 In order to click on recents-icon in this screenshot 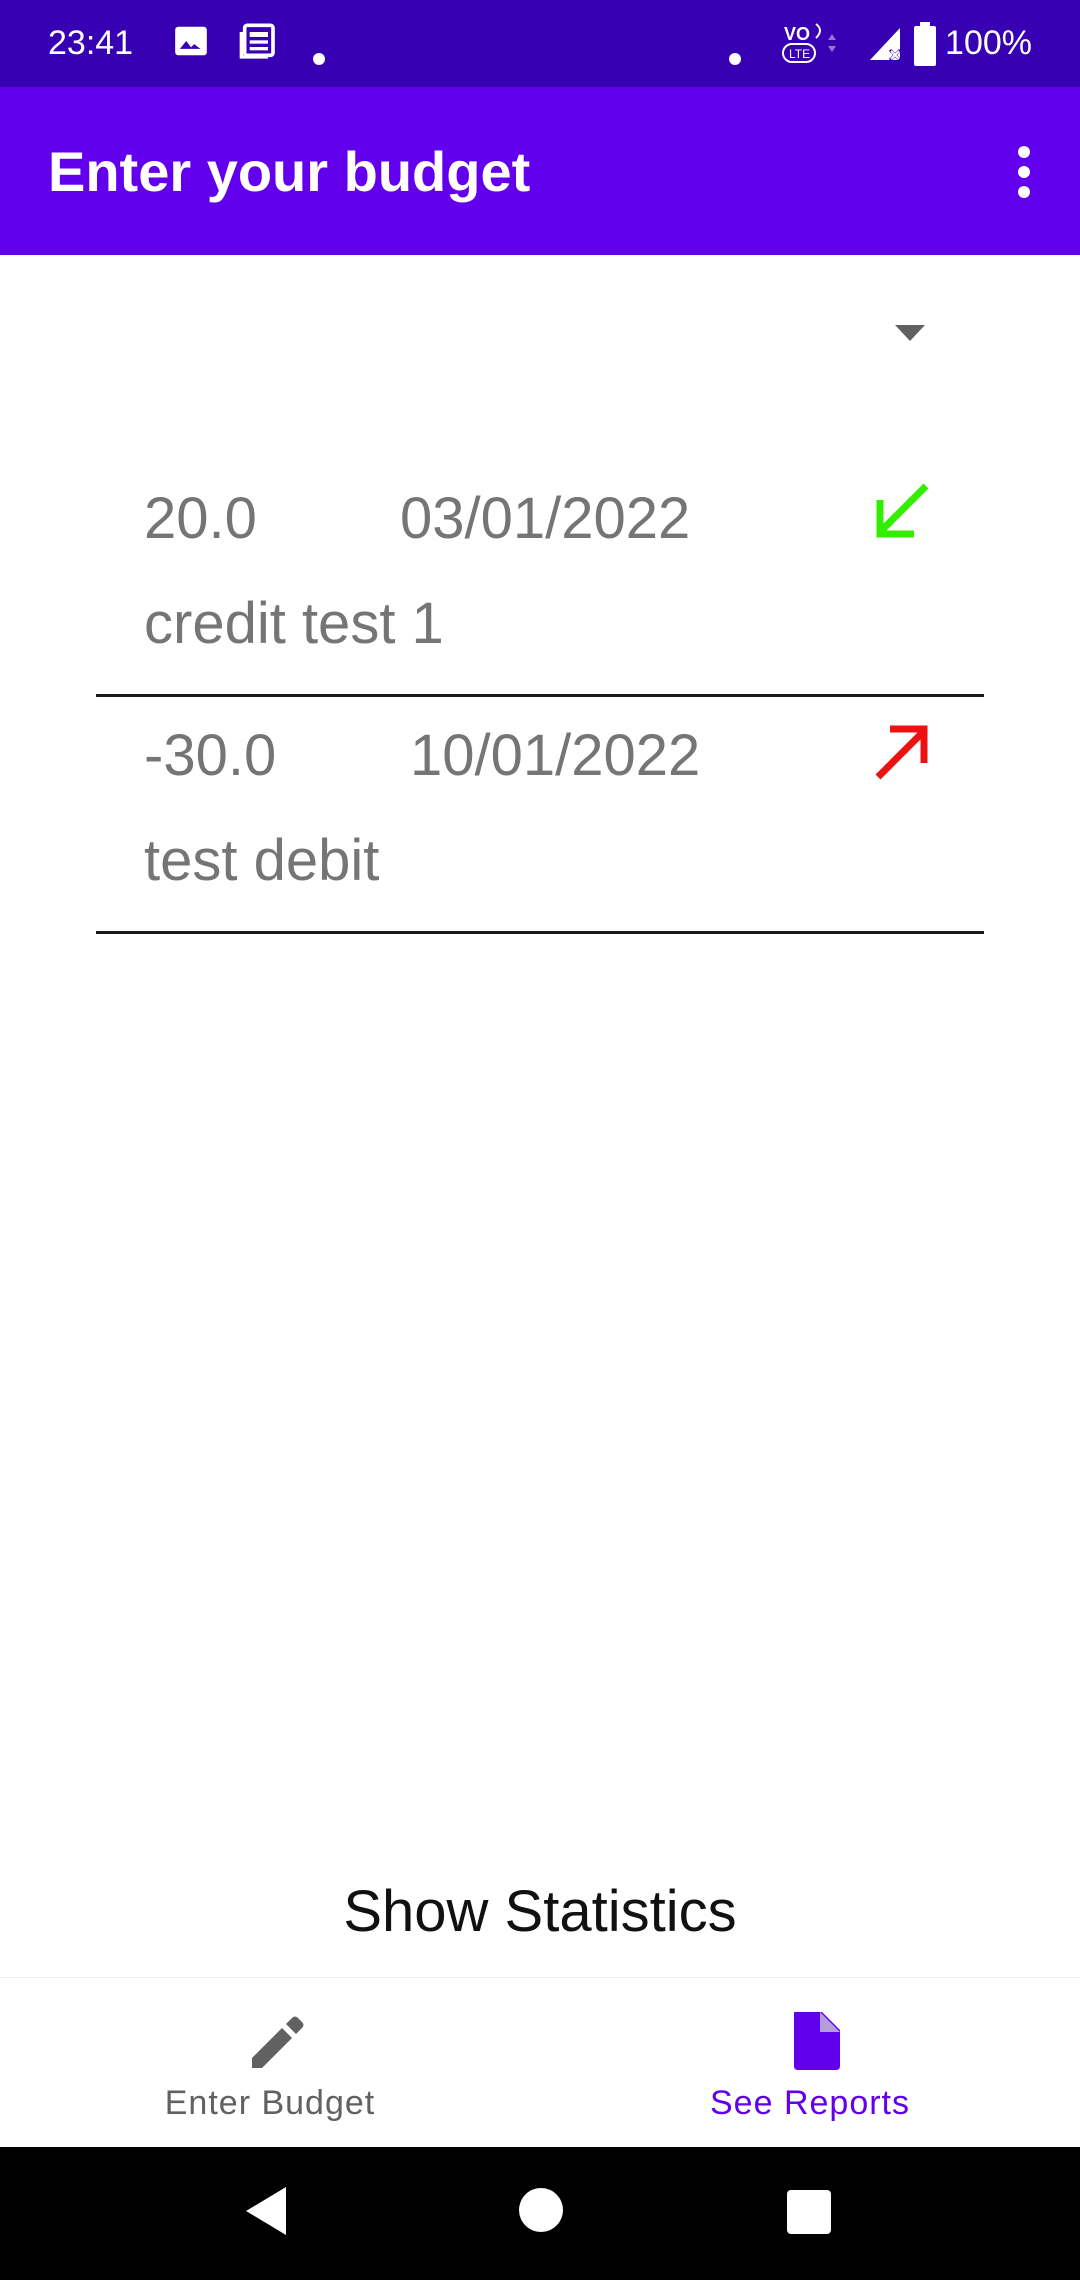, I will do `click(809, 2214)`.